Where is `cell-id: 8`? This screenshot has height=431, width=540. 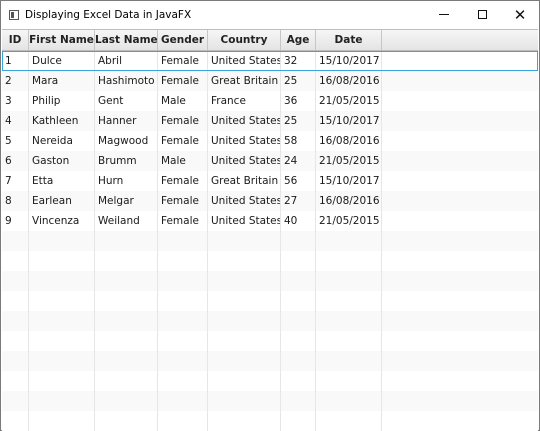
cell-id: 8 is located at coordinates (15, 201).